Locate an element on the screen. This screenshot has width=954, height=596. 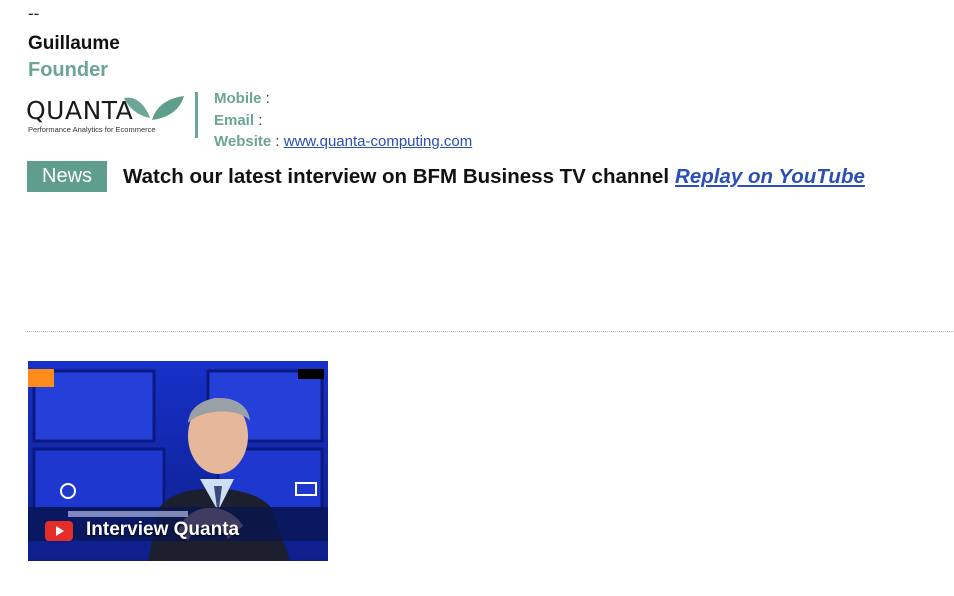
email-colon: : is located at coordinates (258, 120).